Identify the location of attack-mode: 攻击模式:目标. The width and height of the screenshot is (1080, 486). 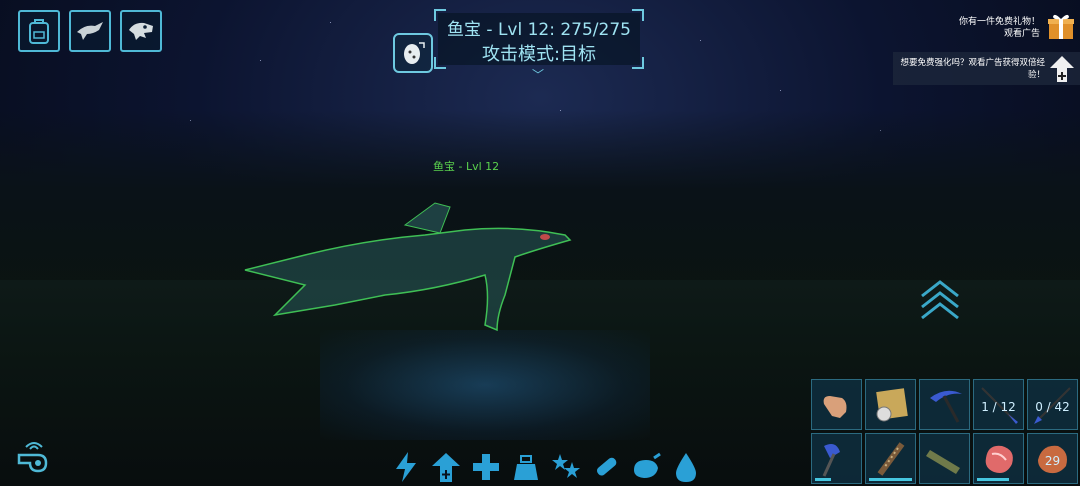
(539, 53).